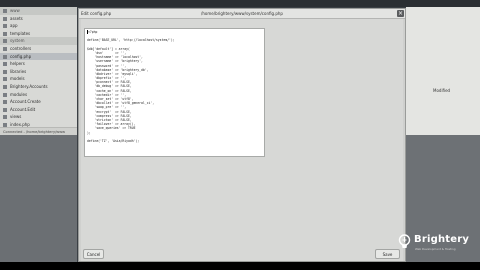 This screenshot has width=480, height=270. What do you see at coordinates (38, 202) in the screenshot?
I see `log-panel` at bounding box center [38, 202].